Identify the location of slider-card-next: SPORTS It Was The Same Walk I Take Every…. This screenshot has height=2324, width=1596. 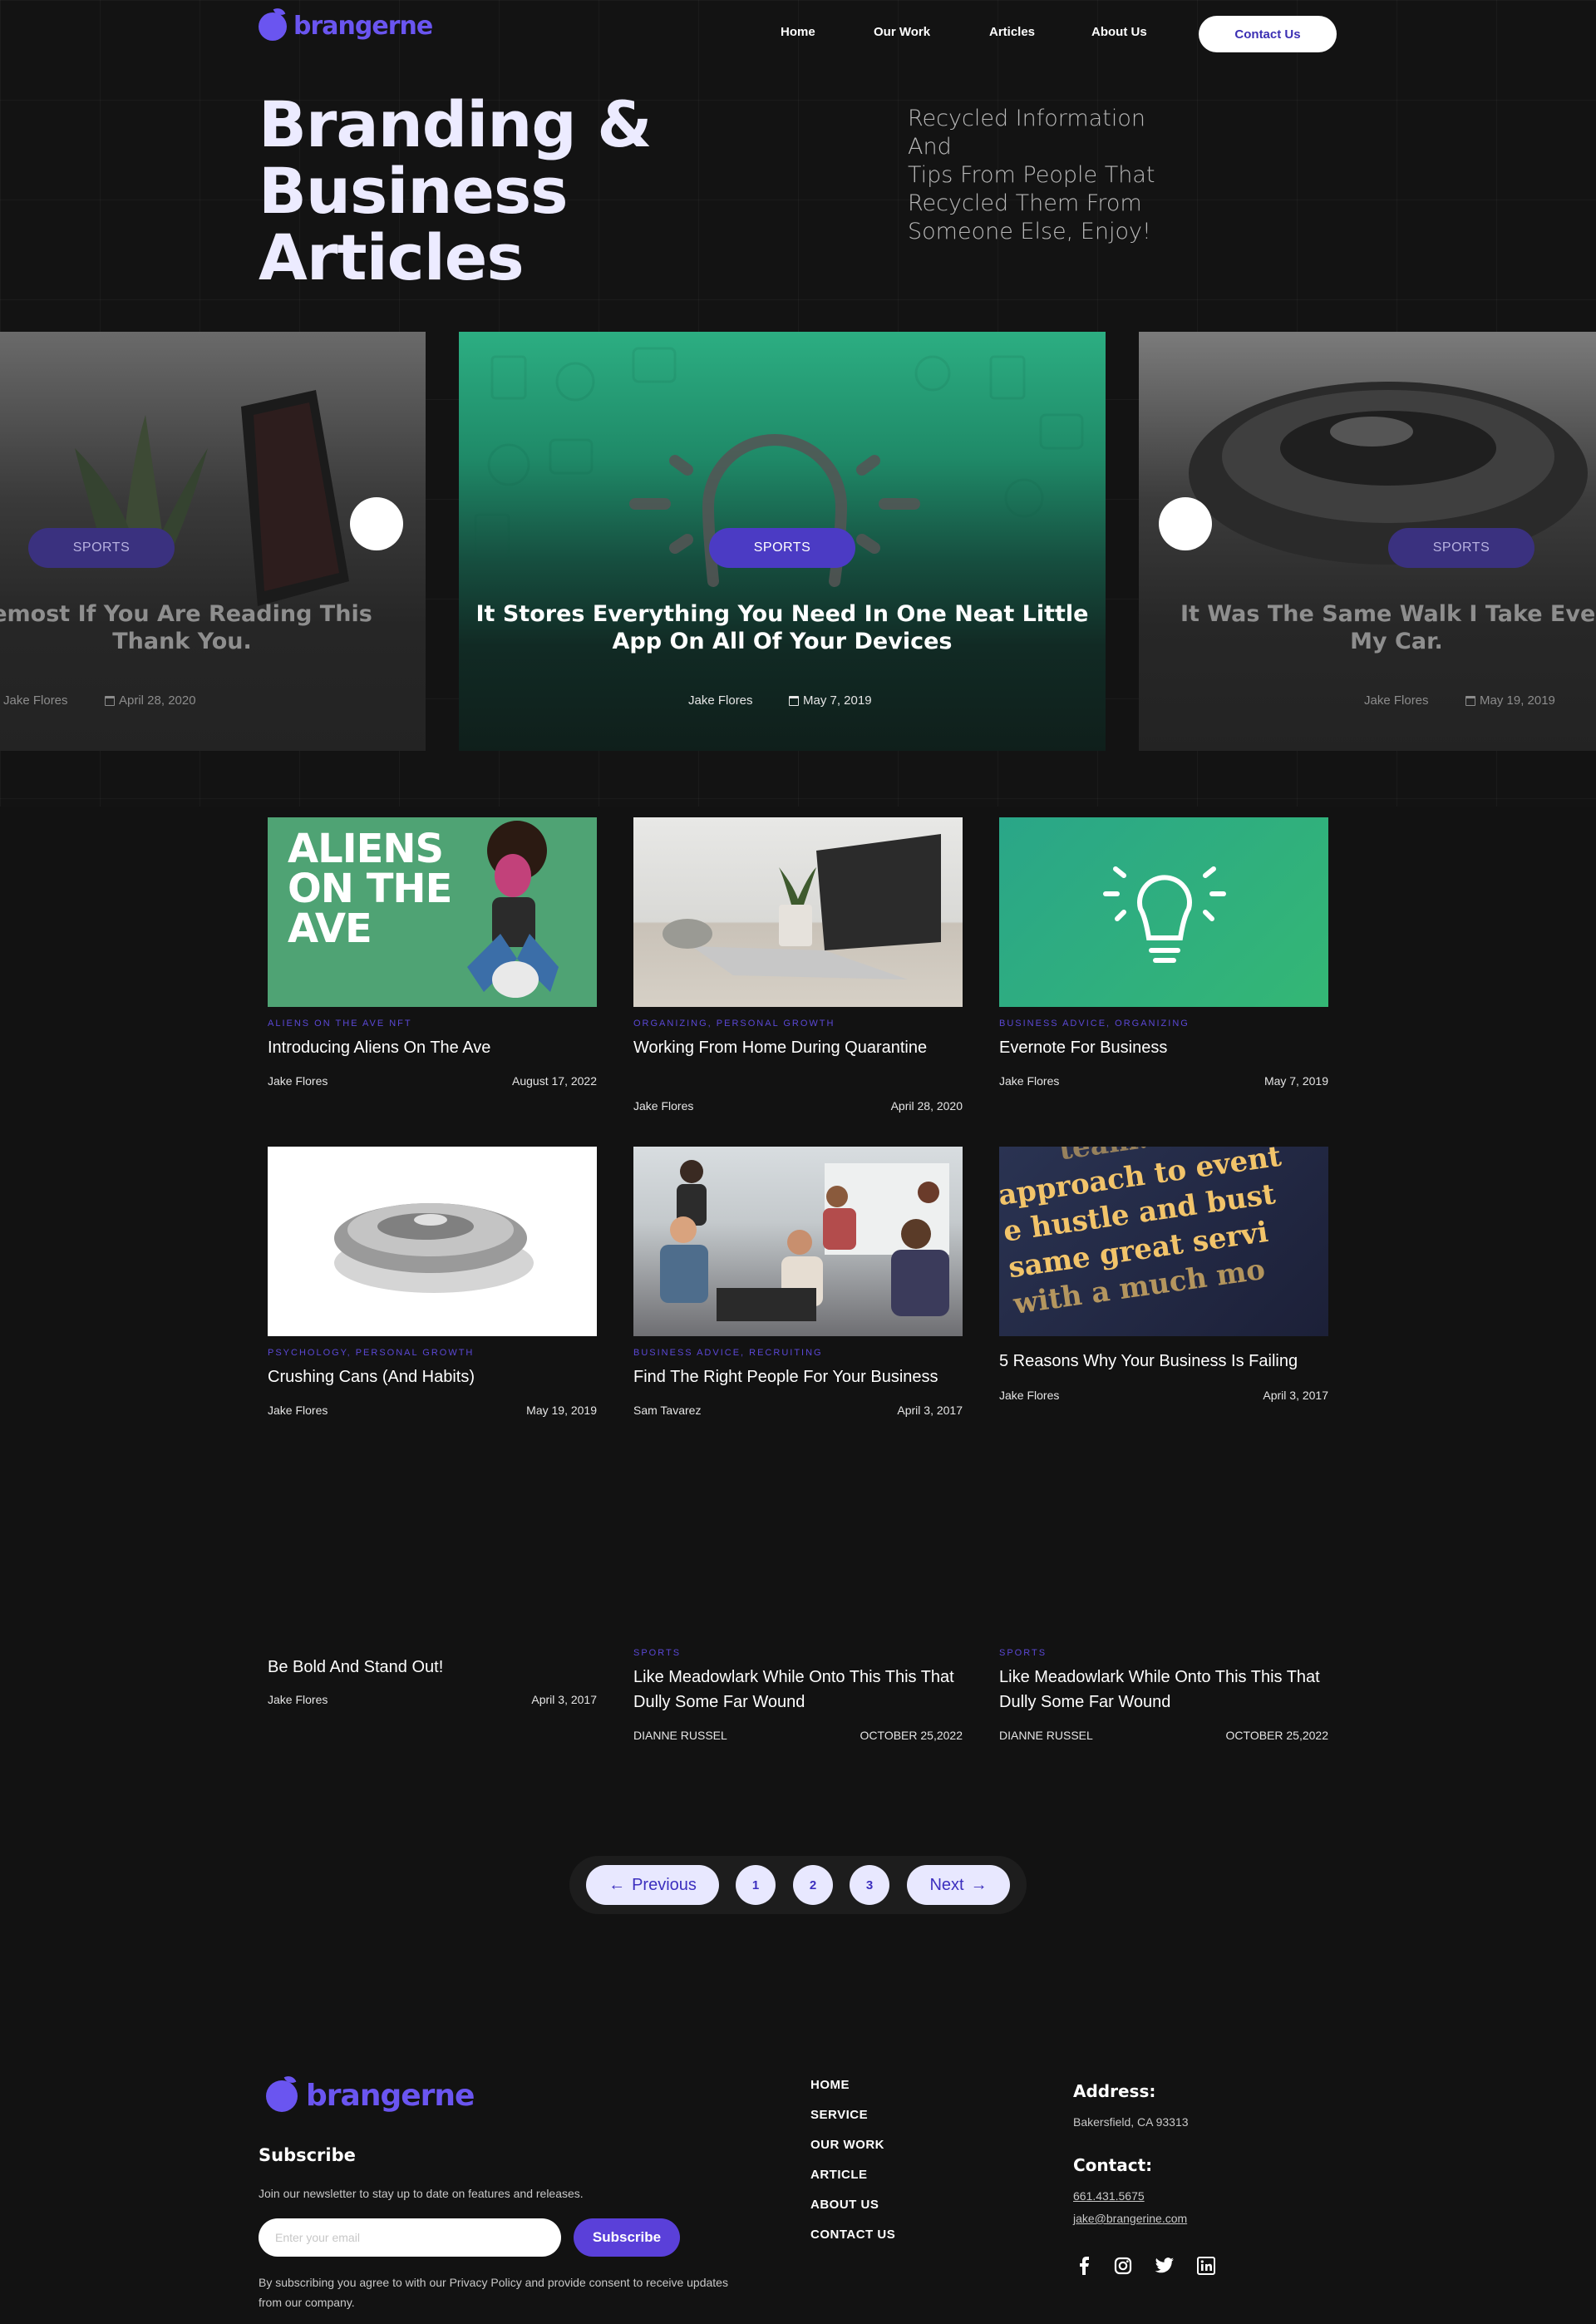
(1367, 541).